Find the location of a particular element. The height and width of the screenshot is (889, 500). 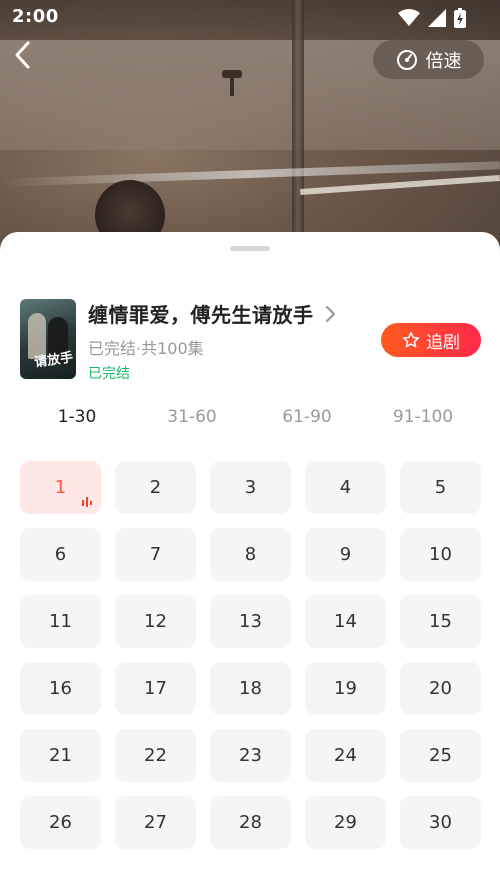

episode-button: 16 is located at coordinates (60, 688).